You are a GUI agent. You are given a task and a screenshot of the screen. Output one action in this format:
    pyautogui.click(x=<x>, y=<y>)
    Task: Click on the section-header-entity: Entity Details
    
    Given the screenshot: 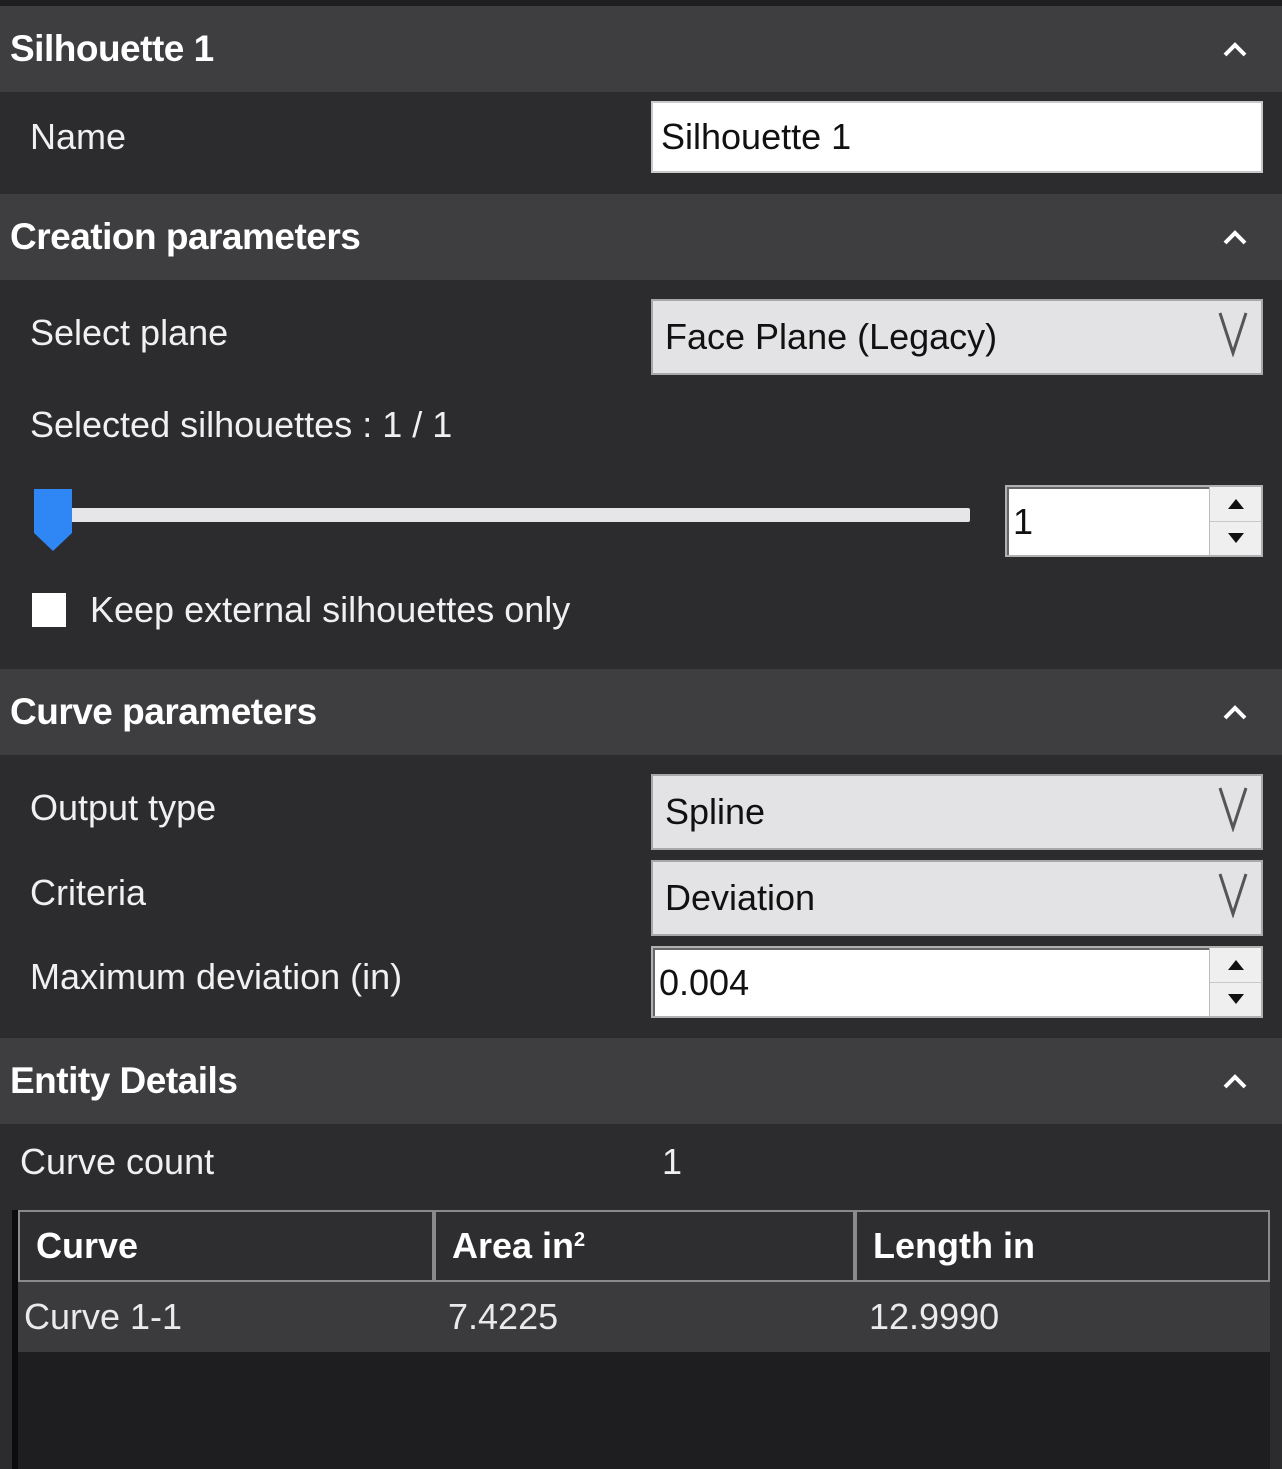 What is the action you would take?
    pyautogui.click(x=641, y=1081)
    